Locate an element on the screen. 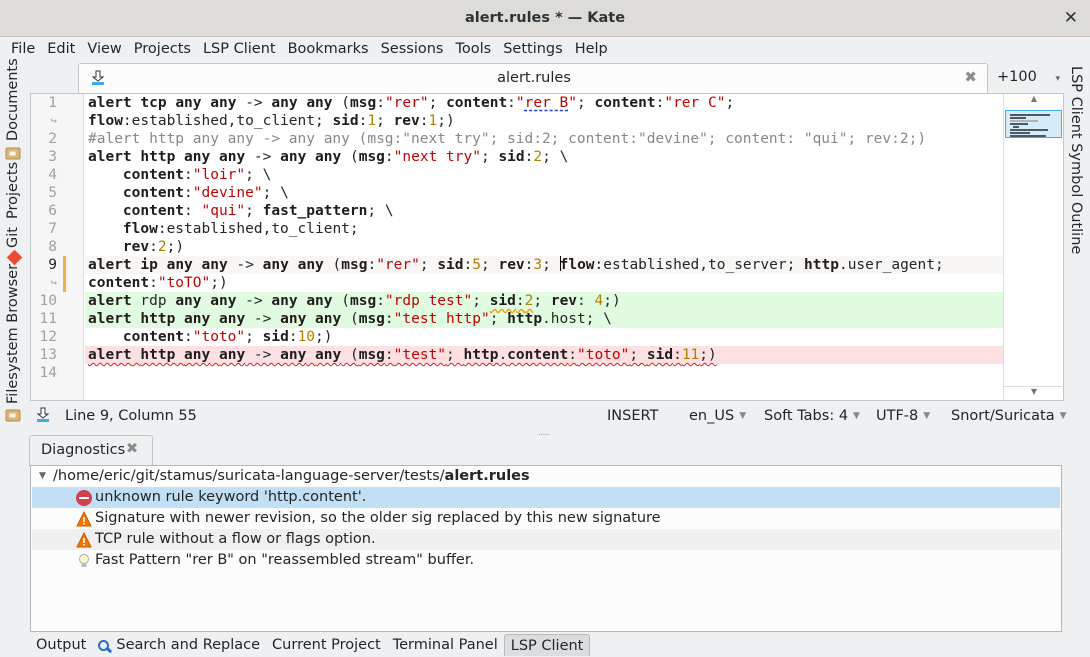 The height and width of the screenshot is (657, 1090). line-number: 4 is located at coordinates (52, 175).